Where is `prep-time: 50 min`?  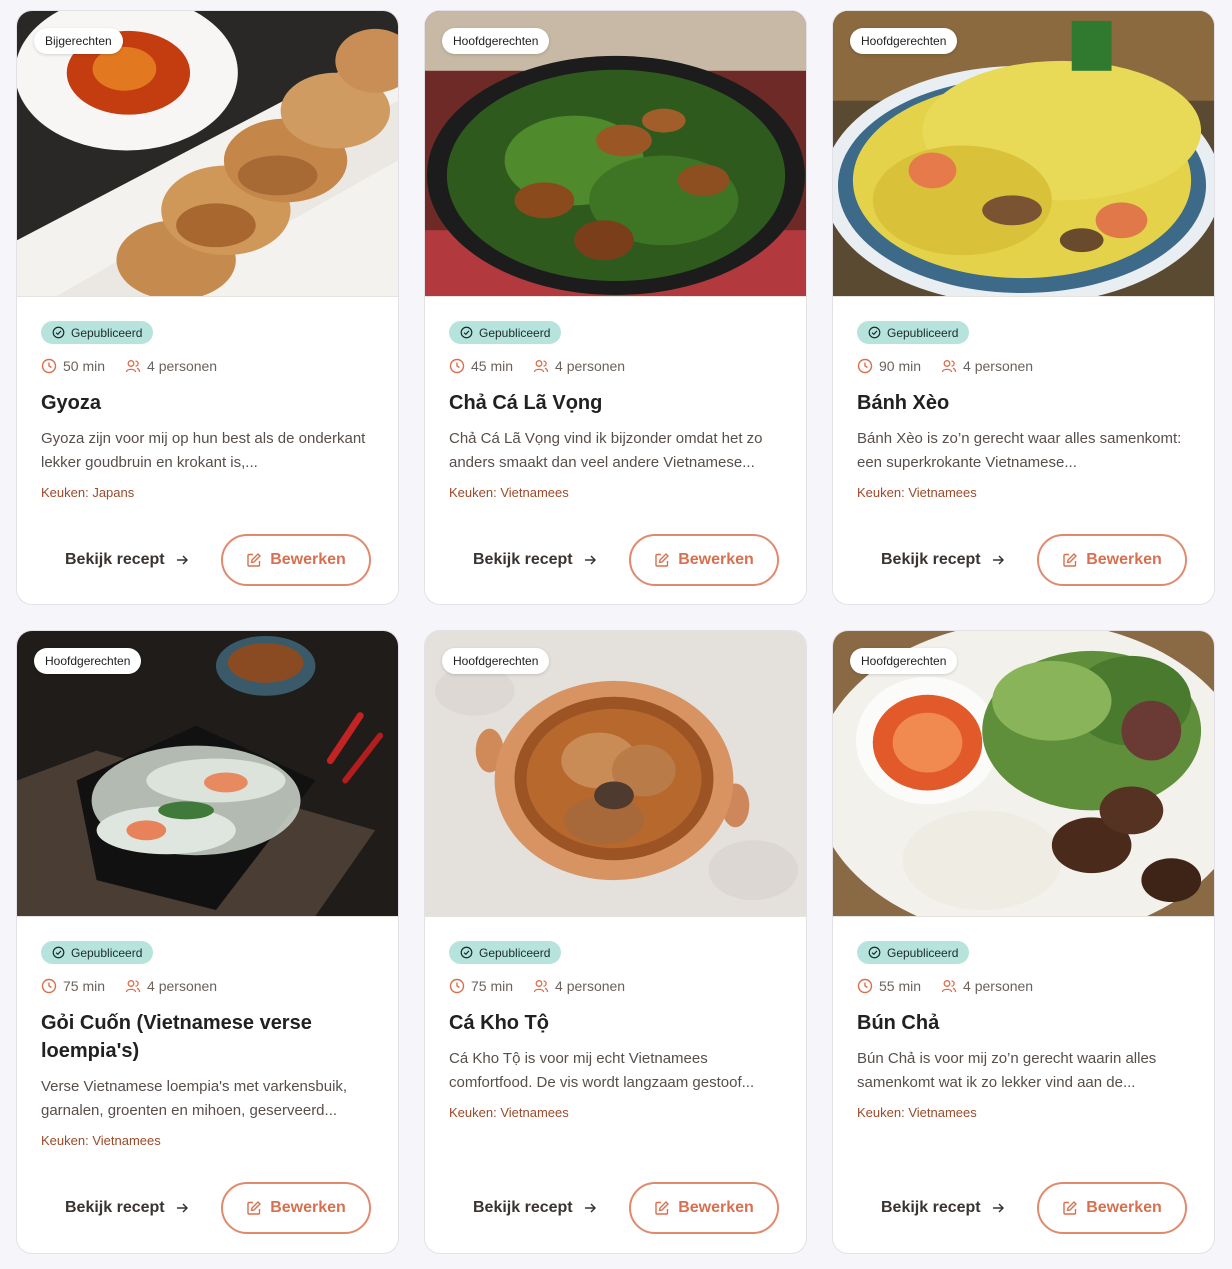 prep-time: 50 min is located at coordinates (84, 366).